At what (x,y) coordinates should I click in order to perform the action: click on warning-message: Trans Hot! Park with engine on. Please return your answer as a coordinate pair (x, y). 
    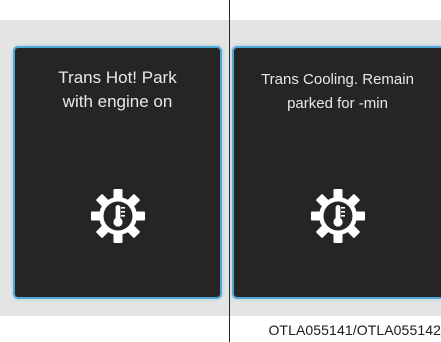
    Looking at the image, I should click on (117, 90).